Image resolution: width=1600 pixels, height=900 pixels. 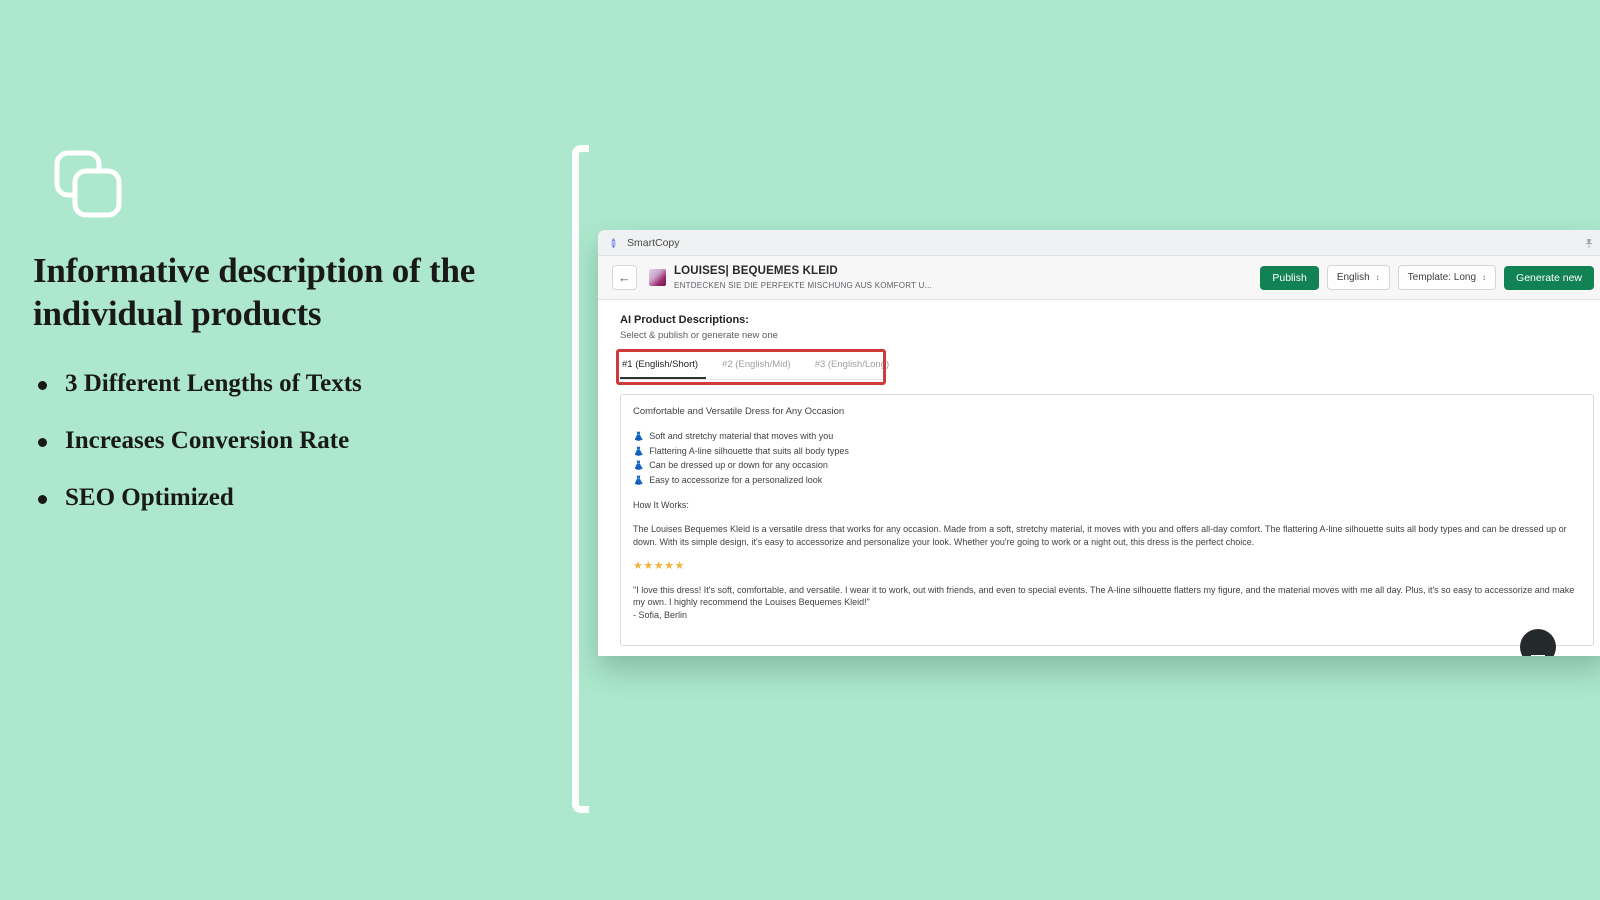 I want to click on pin-icon, so click(x=1589, y=243).